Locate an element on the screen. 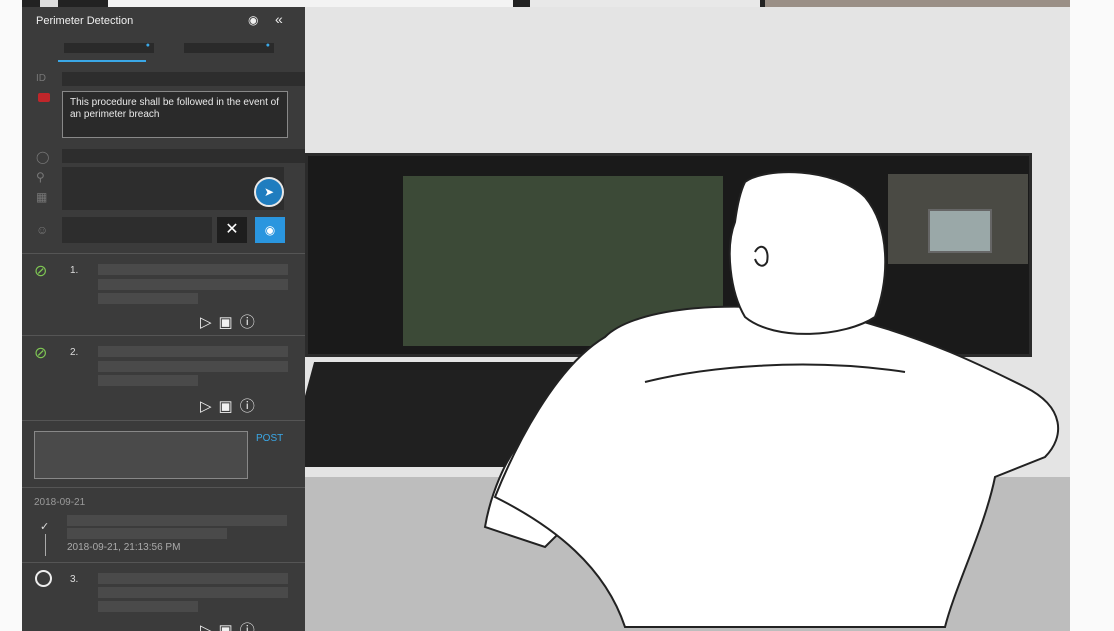  send-button: ➤ is located at coordinates (269, 192).